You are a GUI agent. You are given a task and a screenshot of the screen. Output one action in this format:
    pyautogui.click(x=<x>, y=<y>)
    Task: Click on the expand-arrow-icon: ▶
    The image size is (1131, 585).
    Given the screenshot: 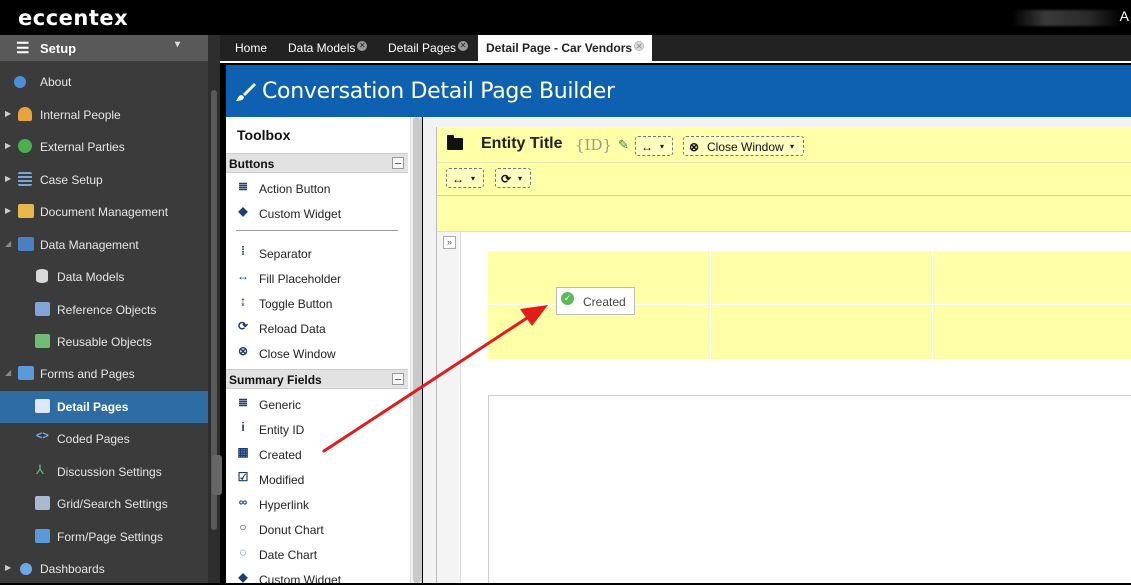 What is the action you would take?
    pyautogui.click(x=8, y=145)
    